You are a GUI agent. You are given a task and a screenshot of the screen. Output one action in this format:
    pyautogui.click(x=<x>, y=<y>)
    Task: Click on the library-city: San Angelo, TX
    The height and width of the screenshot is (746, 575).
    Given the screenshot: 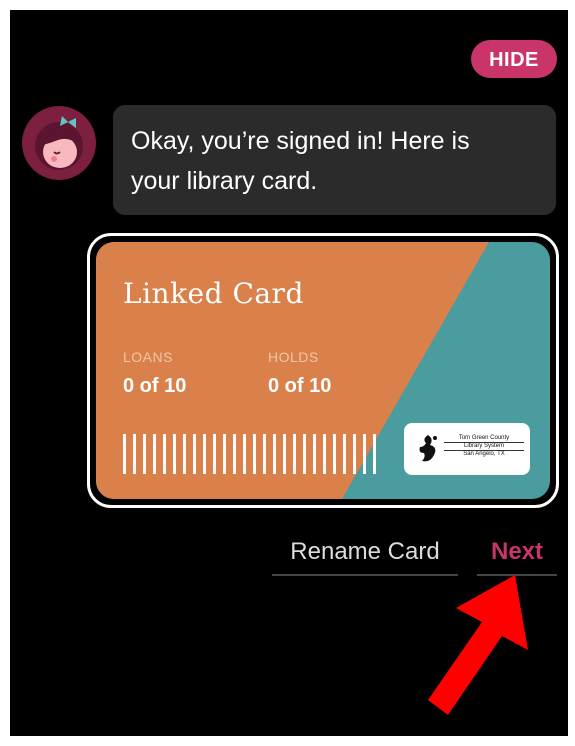 What is the action you would take?
    pyautogui.click(x=484, y=454)
    